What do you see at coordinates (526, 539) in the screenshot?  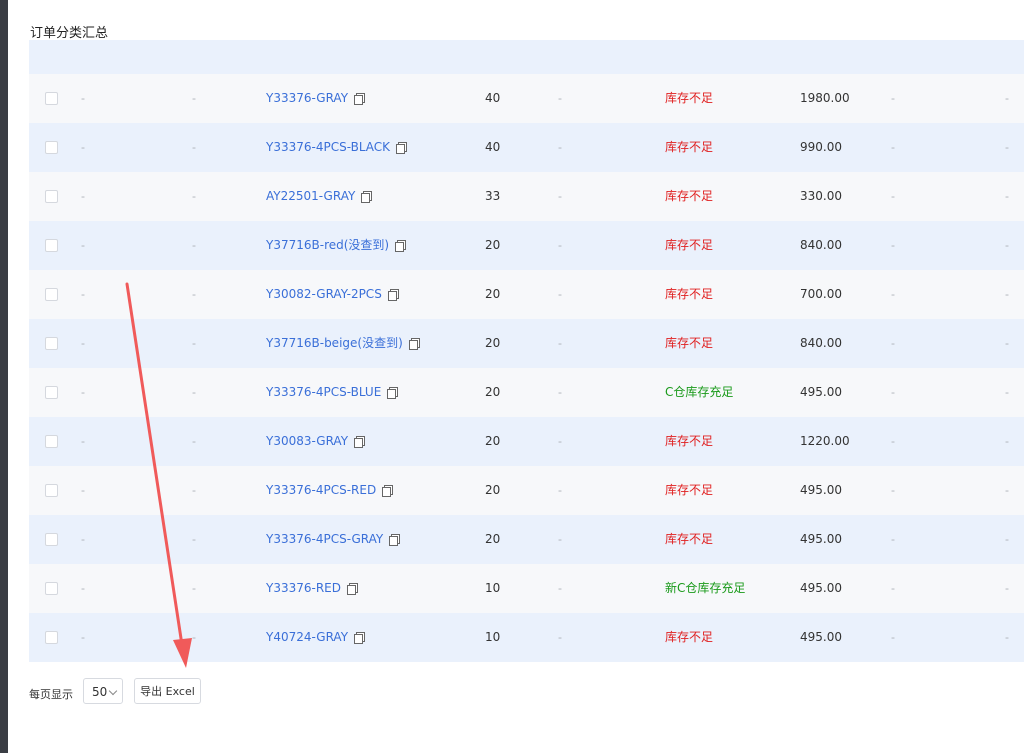 I see `table-row: - - - - - Y33376-4PCS-GRAY 20 库存不足 495.00` at bounding box center [526, 539].